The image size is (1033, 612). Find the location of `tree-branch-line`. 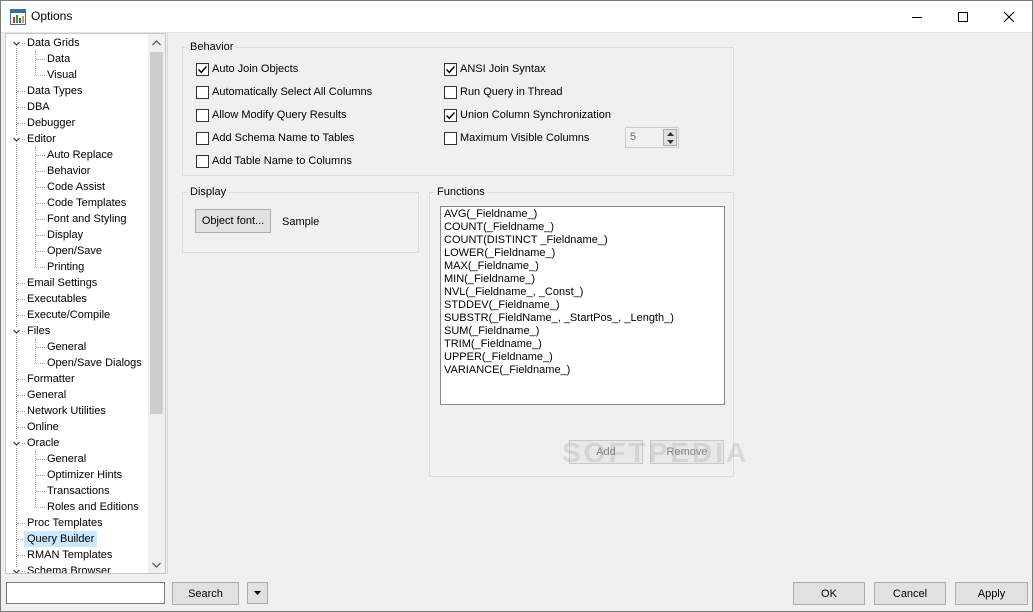

tree-branch-line is located at coordinates (35, 351).